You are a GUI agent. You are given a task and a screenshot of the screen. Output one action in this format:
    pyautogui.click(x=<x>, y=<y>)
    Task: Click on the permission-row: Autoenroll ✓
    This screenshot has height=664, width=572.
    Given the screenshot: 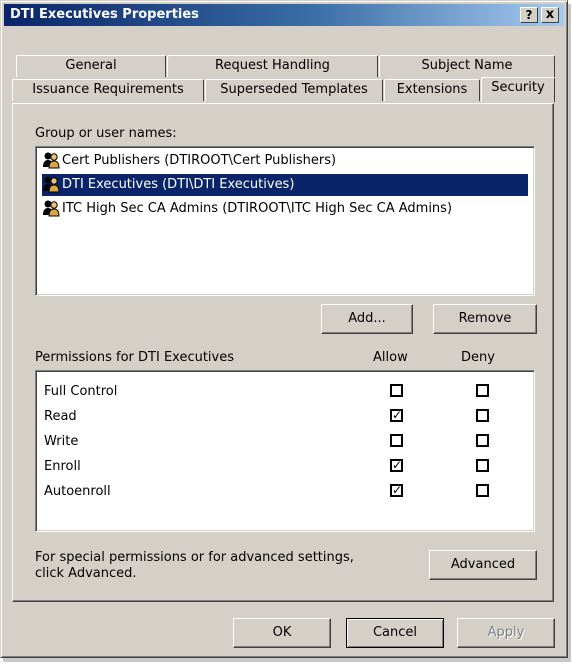 What is the action you would take?
    pyautogui.click(x=289, y=491)
    